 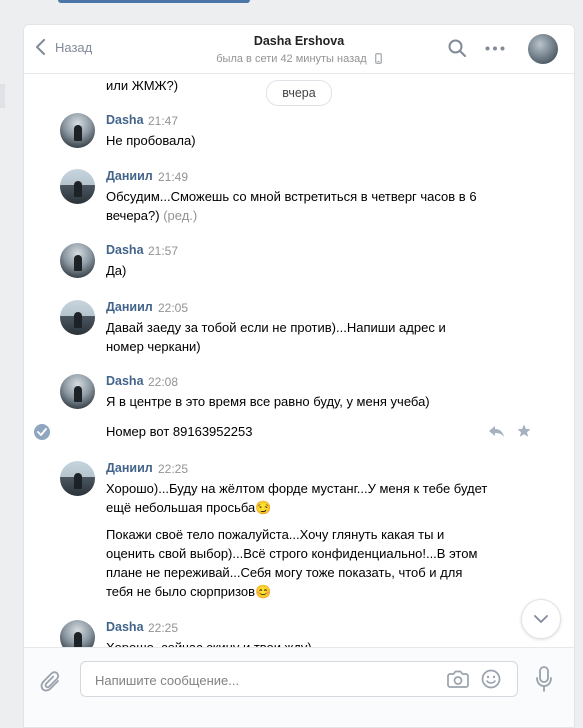 What do you see at coordinates (306, 270) in the screenshot?
I see `message-text: Да)` at bounding box center [306, 270].